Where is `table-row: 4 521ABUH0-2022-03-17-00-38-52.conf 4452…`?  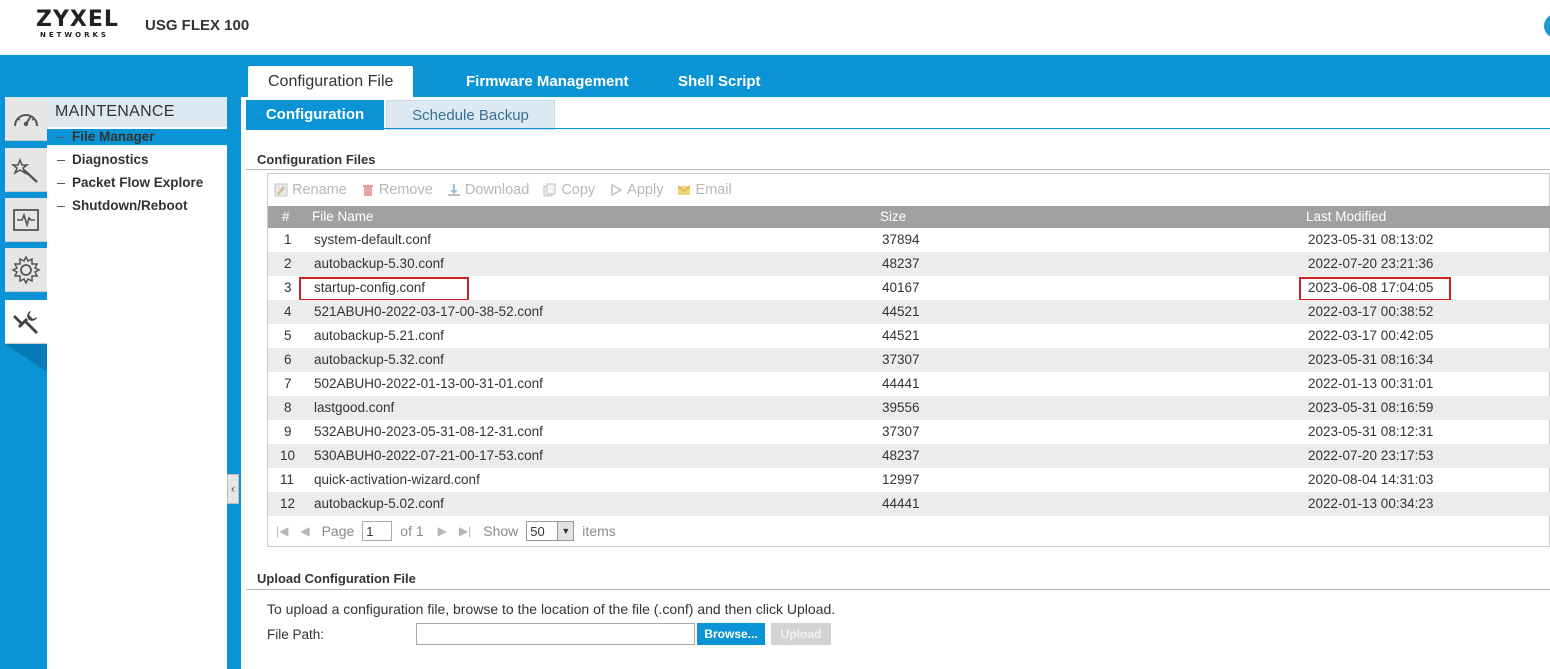 table-row: 4 521ABUH0-2022-03-17-00-38-52.conf 4452… is located at coordinates (909, 312).